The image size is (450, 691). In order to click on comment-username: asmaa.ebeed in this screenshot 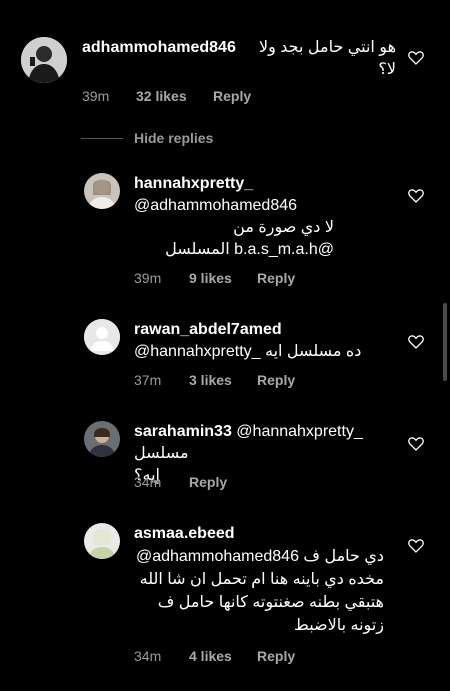, I will do `click(265, 534)`.